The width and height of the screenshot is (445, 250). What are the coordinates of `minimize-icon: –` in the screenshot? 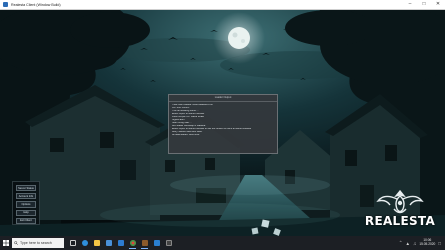 It's located at (410, 4).